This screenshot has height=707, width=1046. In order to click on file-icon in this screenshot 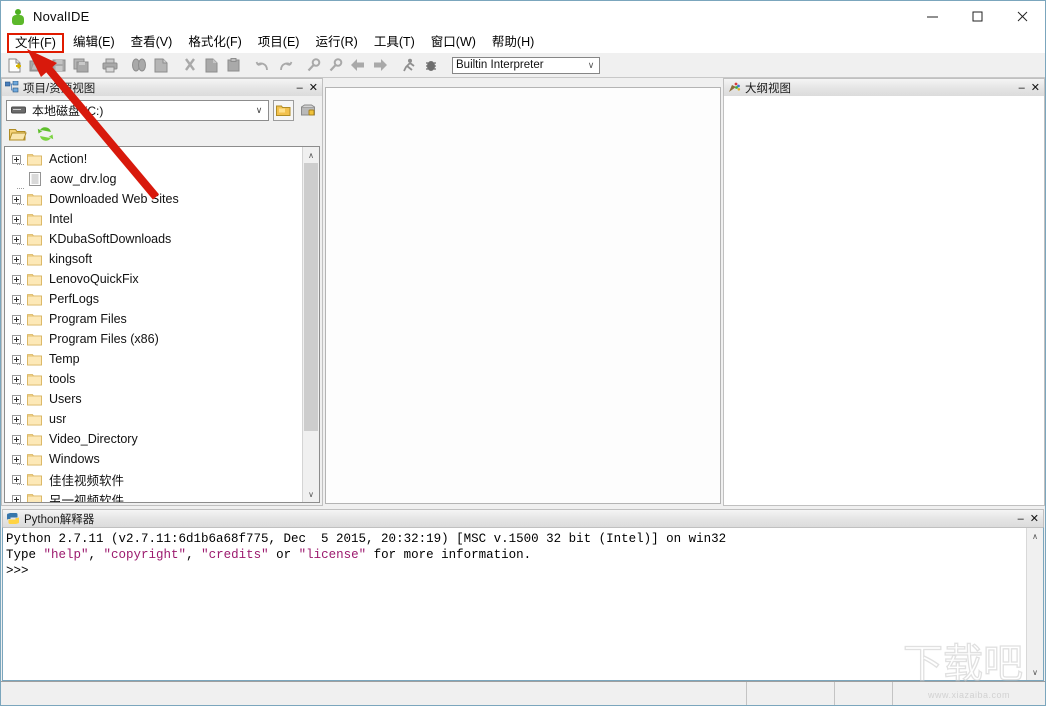, I will do `click(38, 179)`.